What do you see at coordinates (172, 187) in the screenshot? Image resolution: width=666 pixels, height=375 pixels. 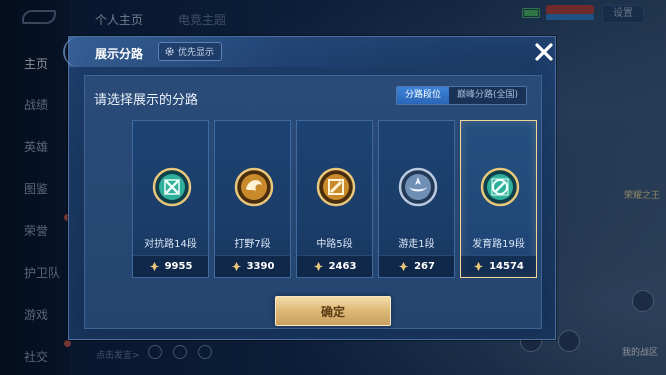 I see `clash-lane-emblem-icon` at bounding box center [172, 187].